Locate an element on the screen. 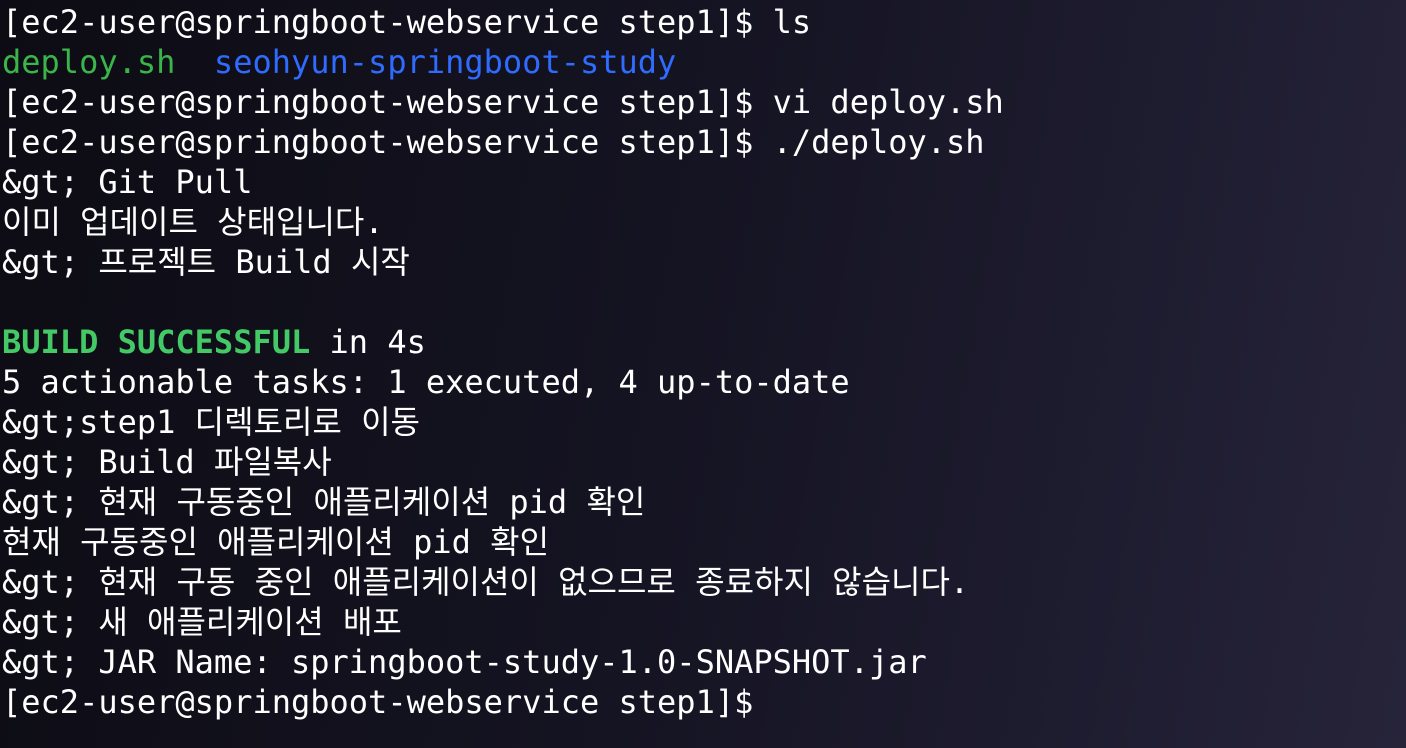  build-successful-label: BUILD SUCCESSFUL is located at coordinates (156, 342).